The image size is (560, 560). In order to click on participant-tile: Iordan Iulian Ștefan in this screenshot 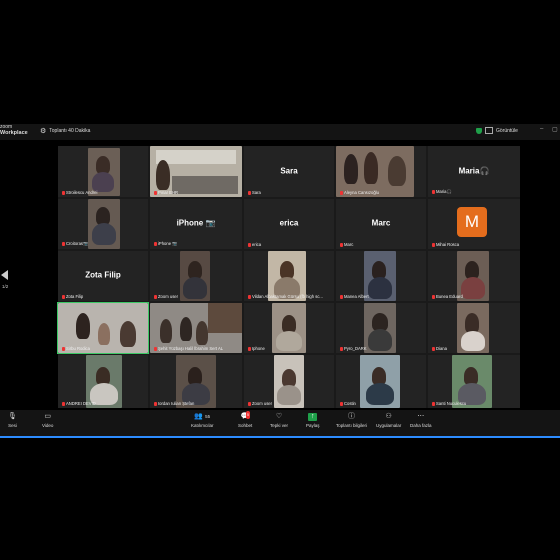, I will do `click(196, 381)`.